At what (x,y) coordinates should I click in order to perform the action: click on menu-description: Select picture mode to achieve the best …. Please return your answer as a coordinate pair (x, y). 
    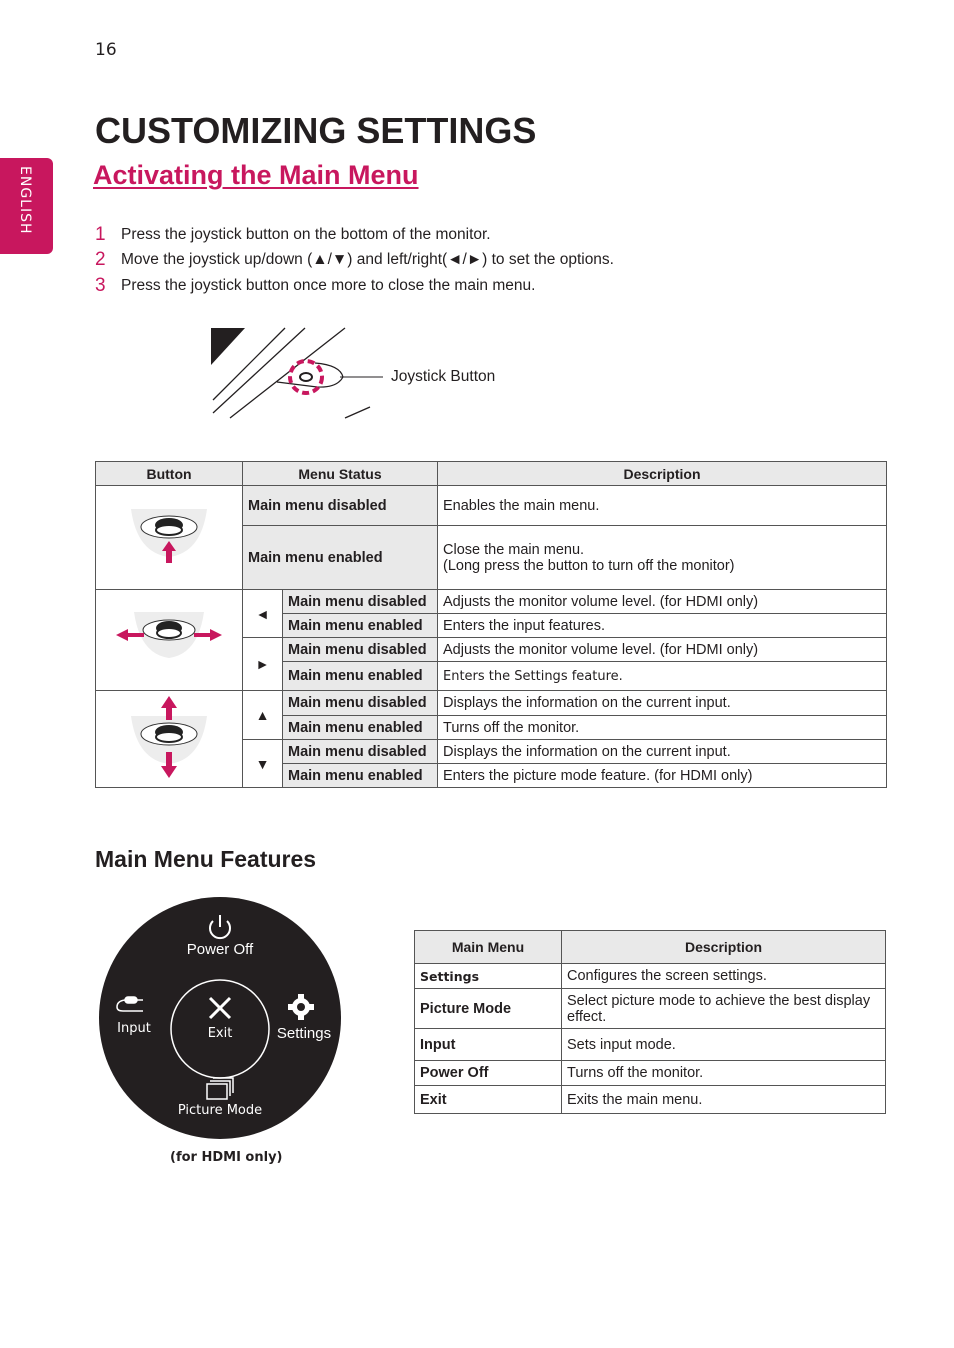
    Looking at the image, I should click on (723, 1008).